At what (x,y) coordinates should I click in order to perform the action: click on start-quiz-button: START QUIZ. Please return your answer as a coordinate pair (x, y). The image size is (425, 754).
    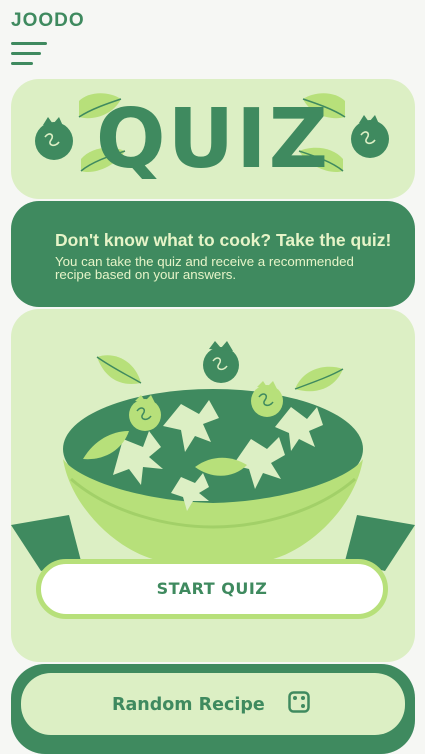
    Looking at the image, I should click on (212, 589).